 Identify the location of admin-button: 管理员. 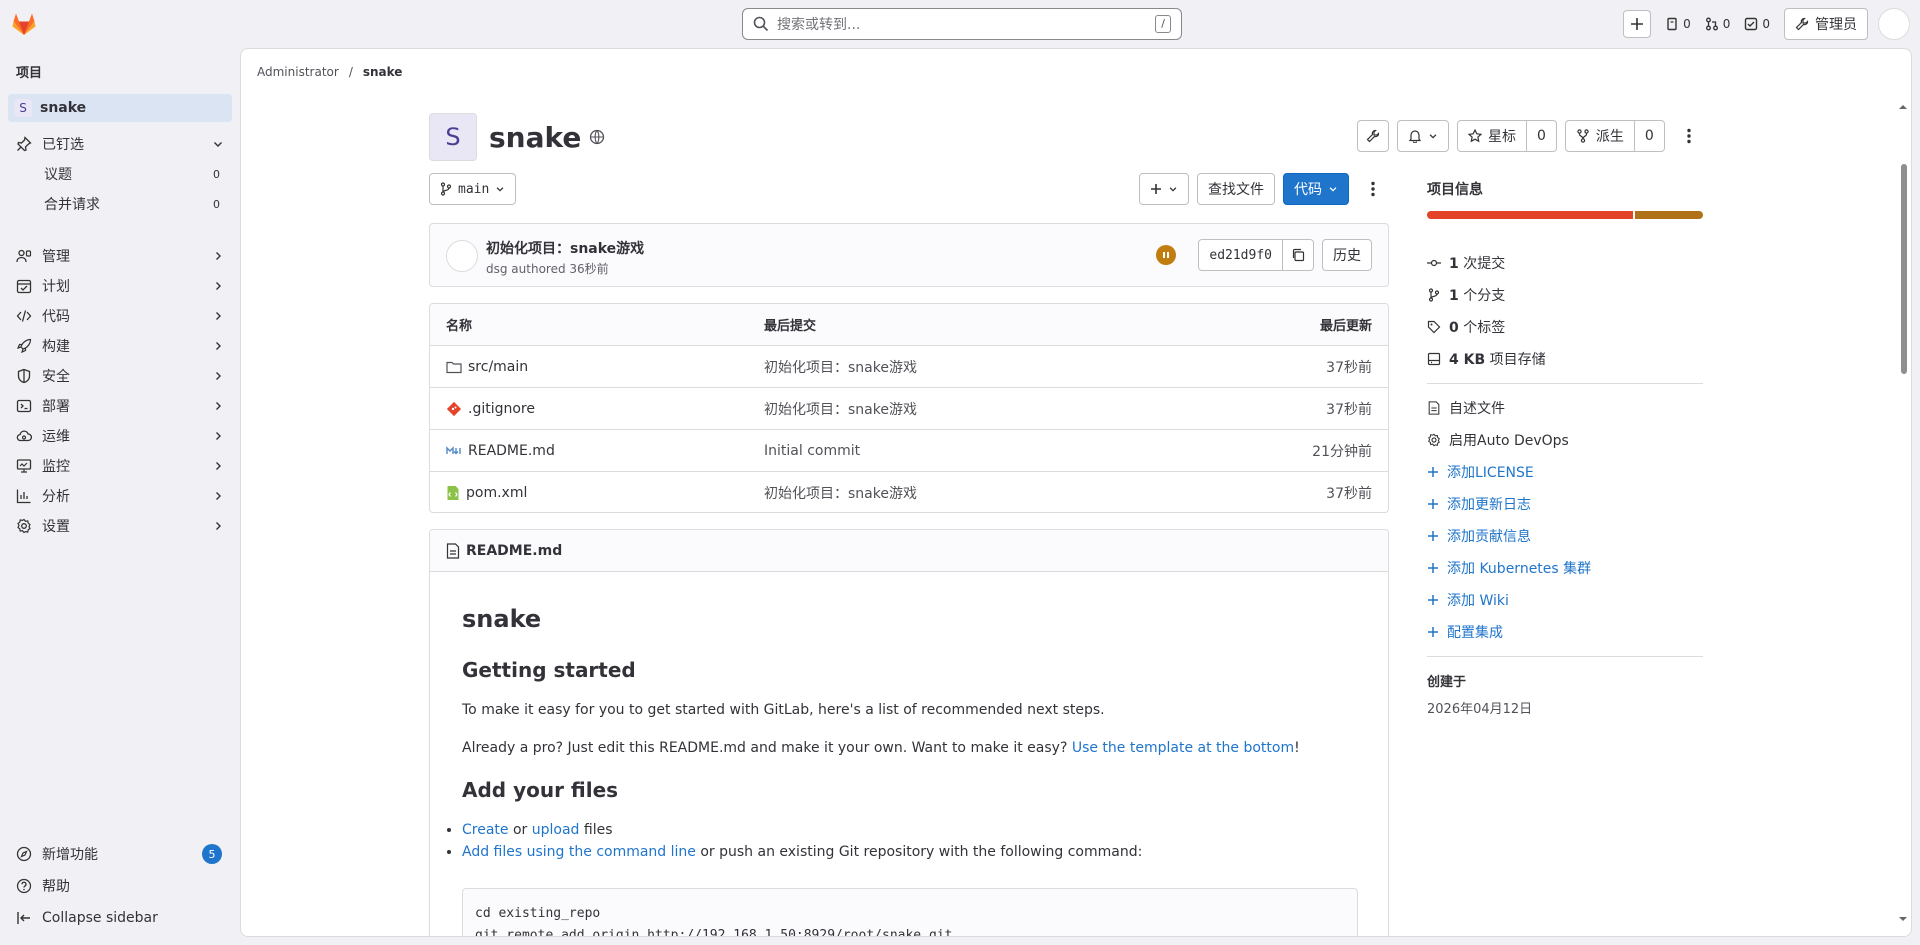
(1826, 24).